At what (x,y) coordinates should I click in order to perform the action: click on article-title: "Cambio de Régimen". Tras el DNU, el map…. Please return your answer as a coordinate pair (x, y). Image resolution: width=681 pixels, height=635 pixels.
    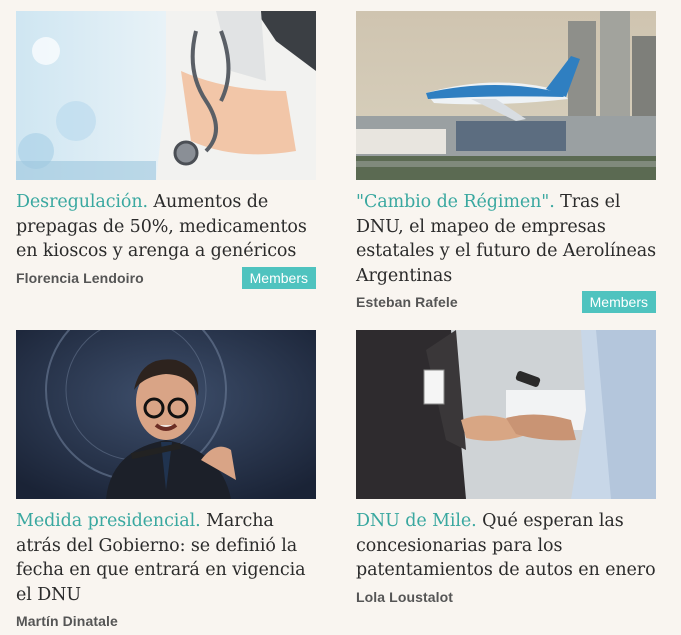
    Looking at the image, I should click on (506, 239).